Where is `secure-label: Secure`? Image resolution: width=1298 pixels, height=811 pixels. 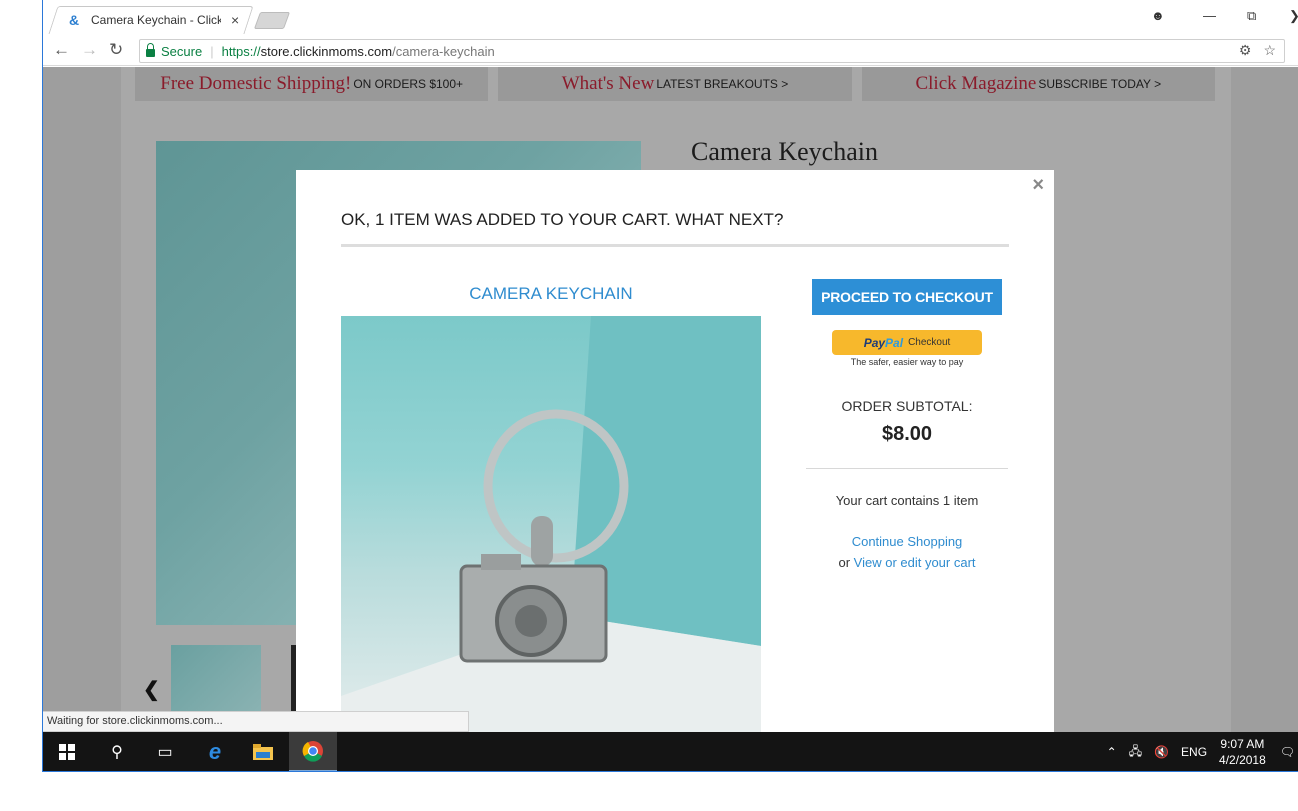 secure-label: Secure is located at coordinates (182, 51).